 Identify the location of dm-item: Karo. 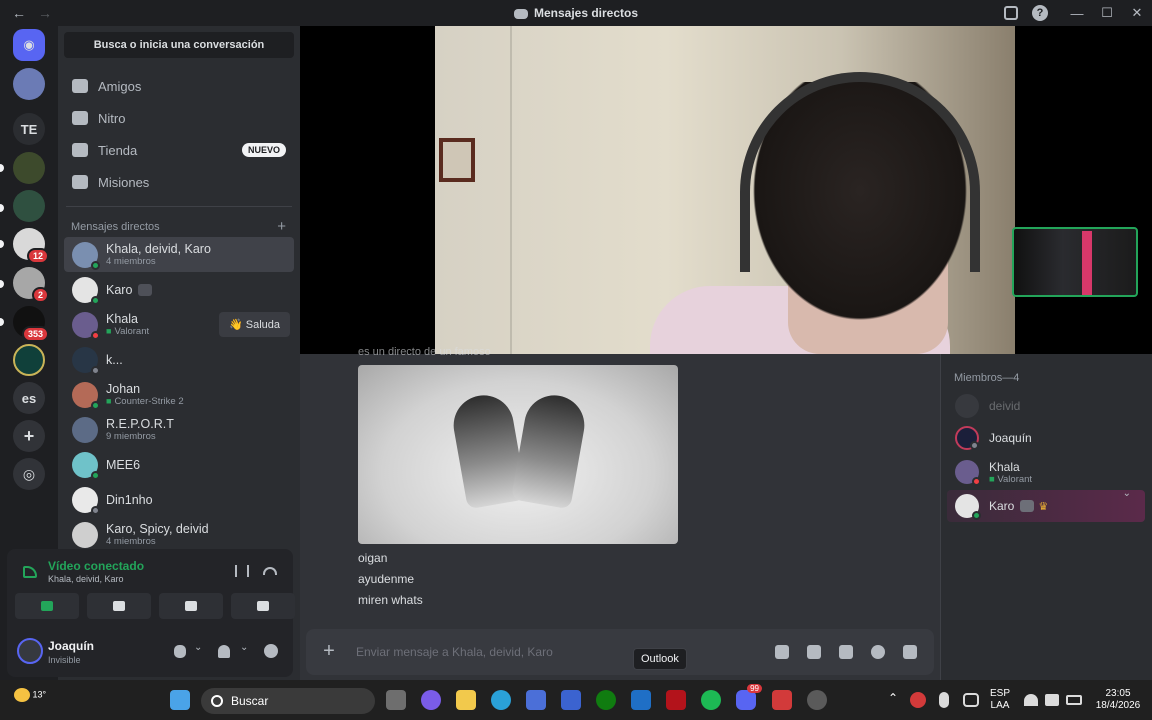
(179, 289).